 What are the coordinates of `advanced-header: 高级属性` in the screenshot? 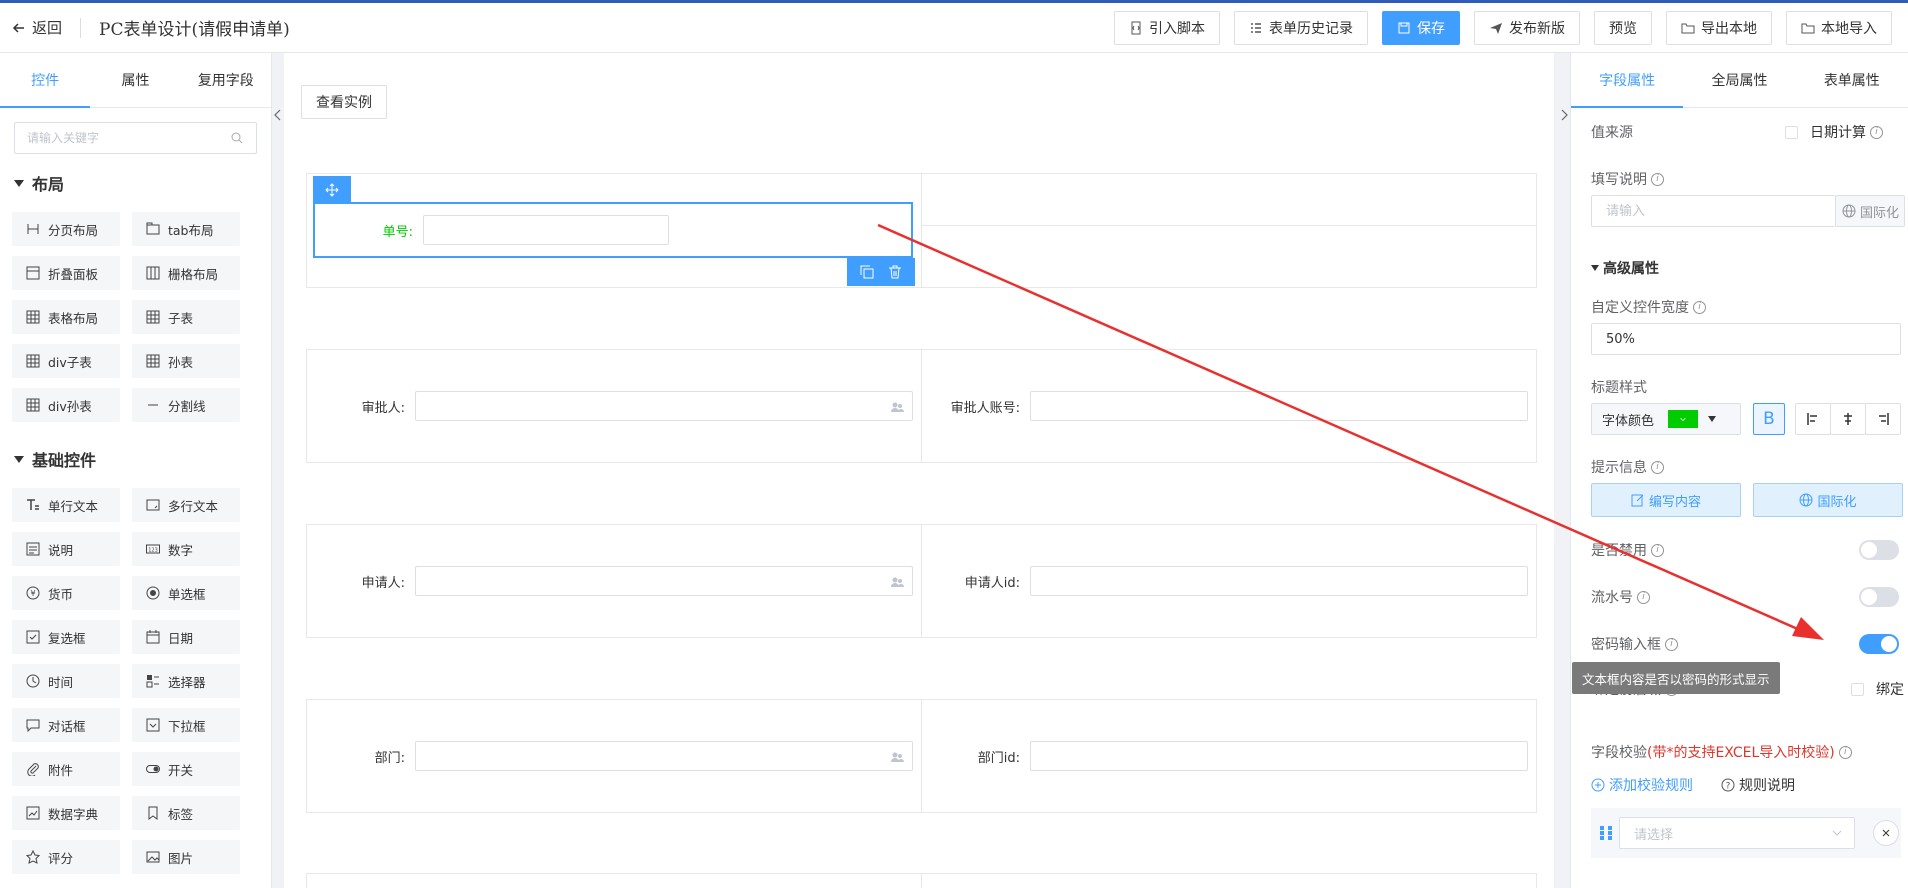 It's located at (1625, 268).